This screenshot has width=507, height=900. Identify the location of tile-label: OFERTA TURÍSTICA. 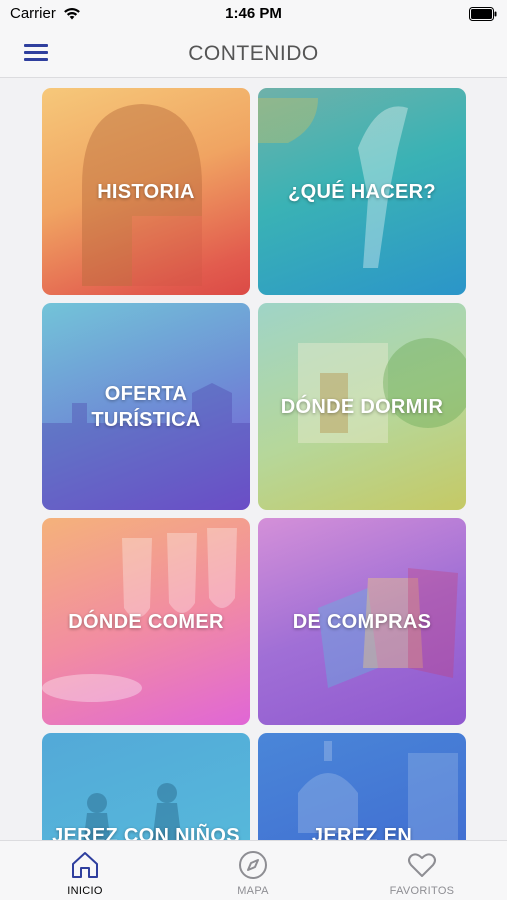
(146, 406).